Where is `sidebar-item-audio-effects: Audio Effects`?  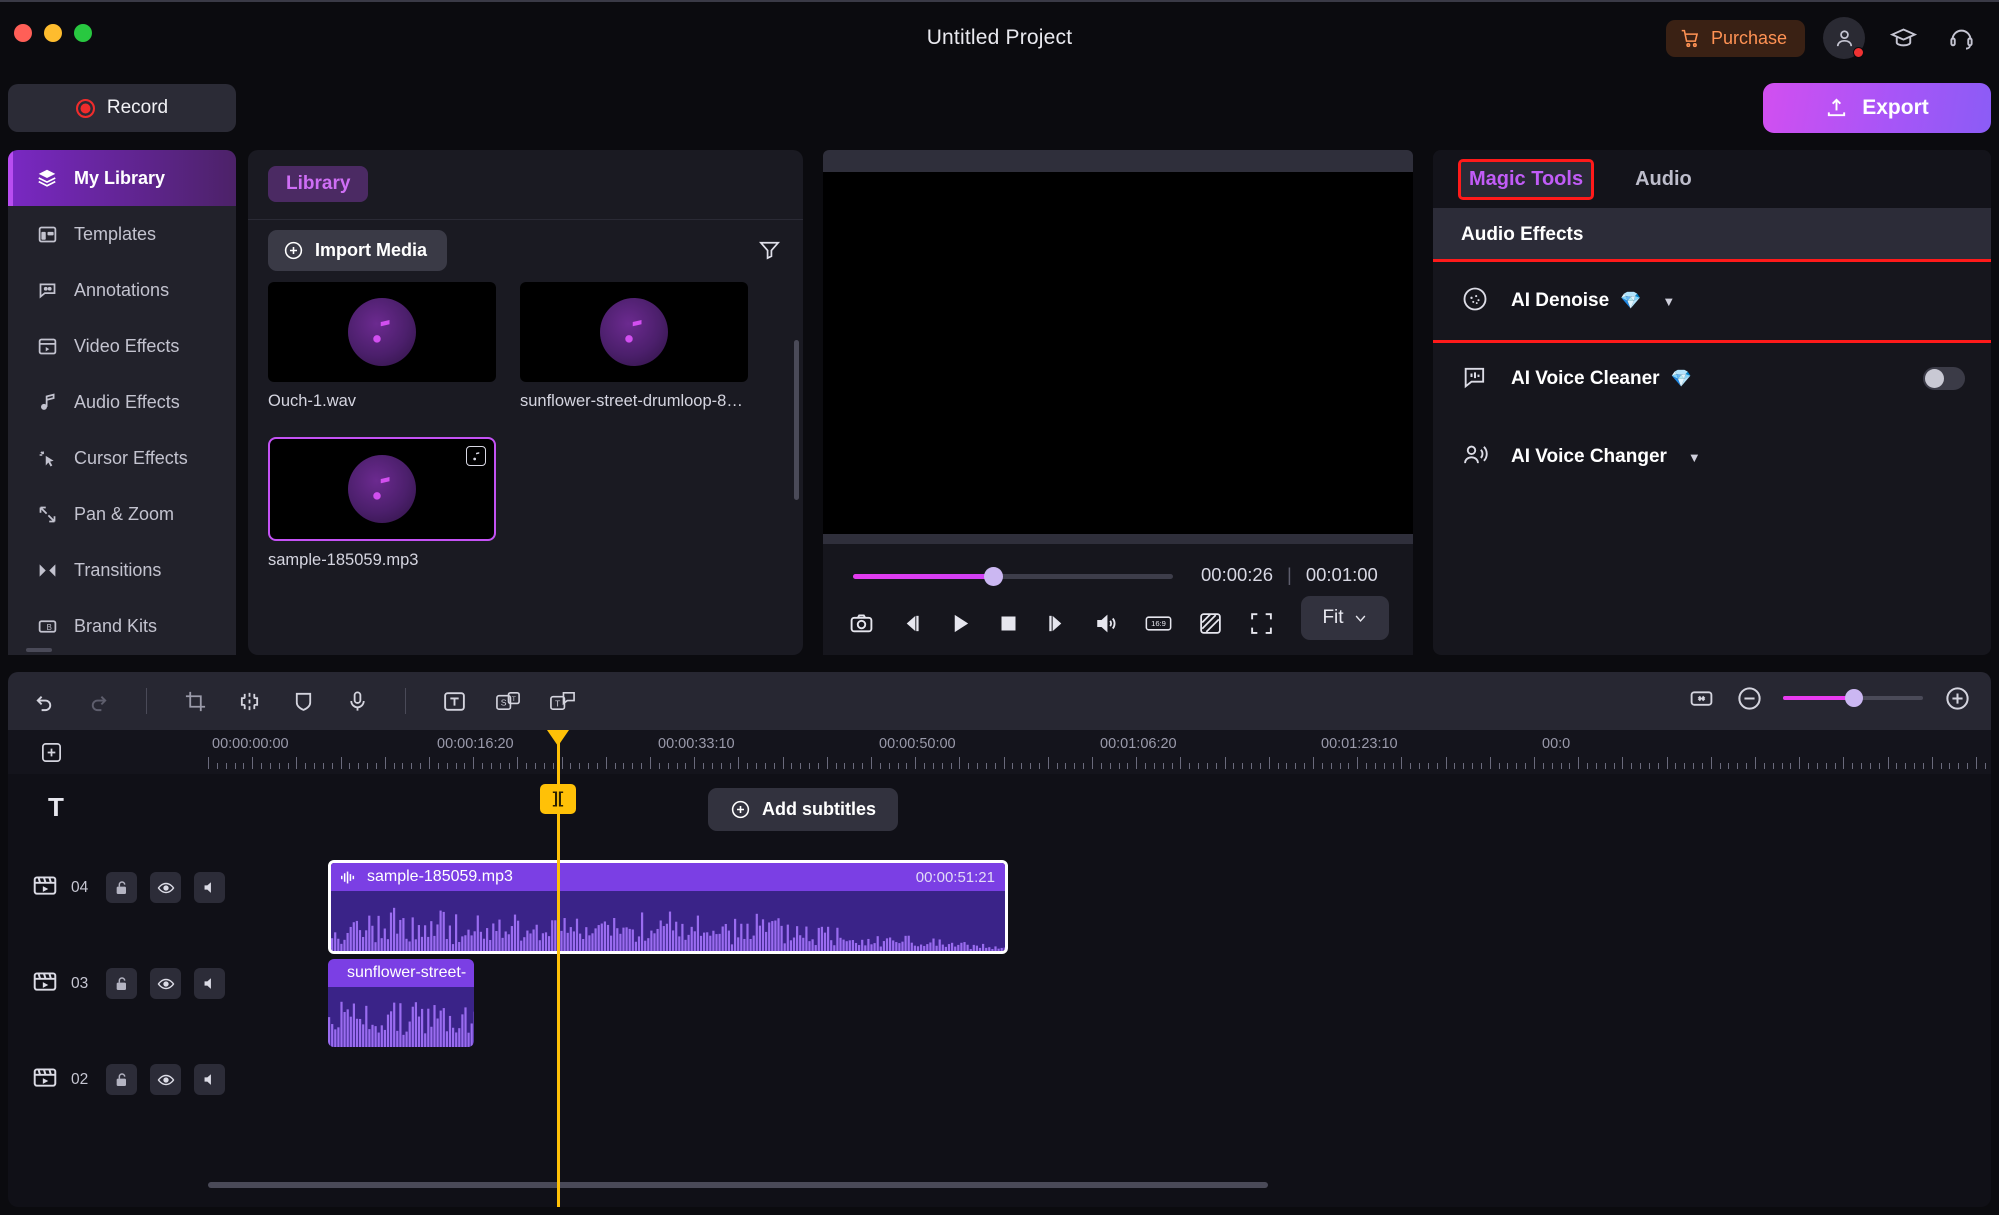
sidebar-item-audio-effects: Audio Effects is located at coordinates (122, 402).